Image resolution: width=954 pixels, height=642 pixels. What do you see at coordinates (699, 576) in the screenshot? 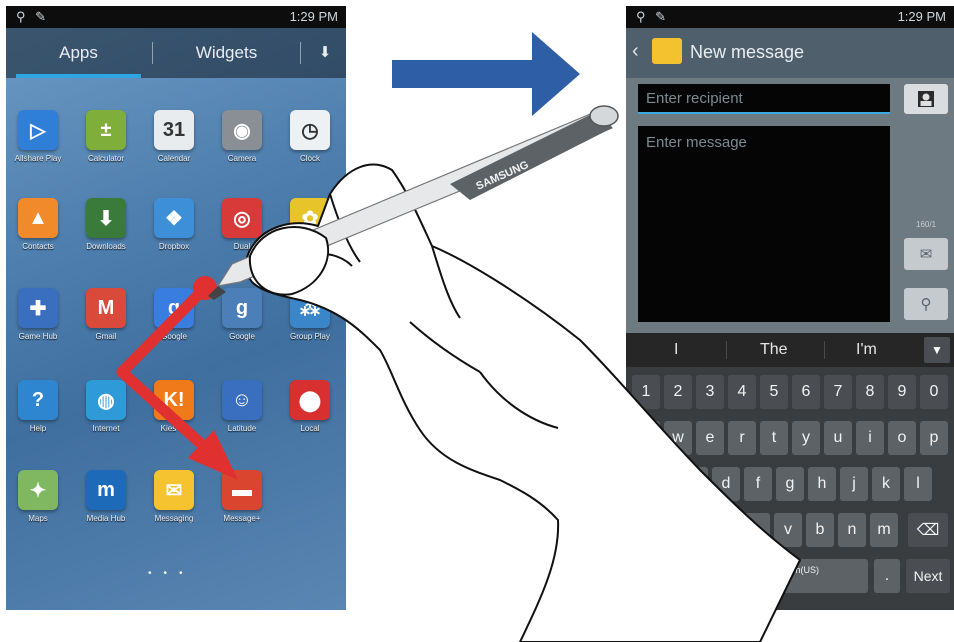
I see `voice-input-key: ⌁` at bounding box center [699, 576].